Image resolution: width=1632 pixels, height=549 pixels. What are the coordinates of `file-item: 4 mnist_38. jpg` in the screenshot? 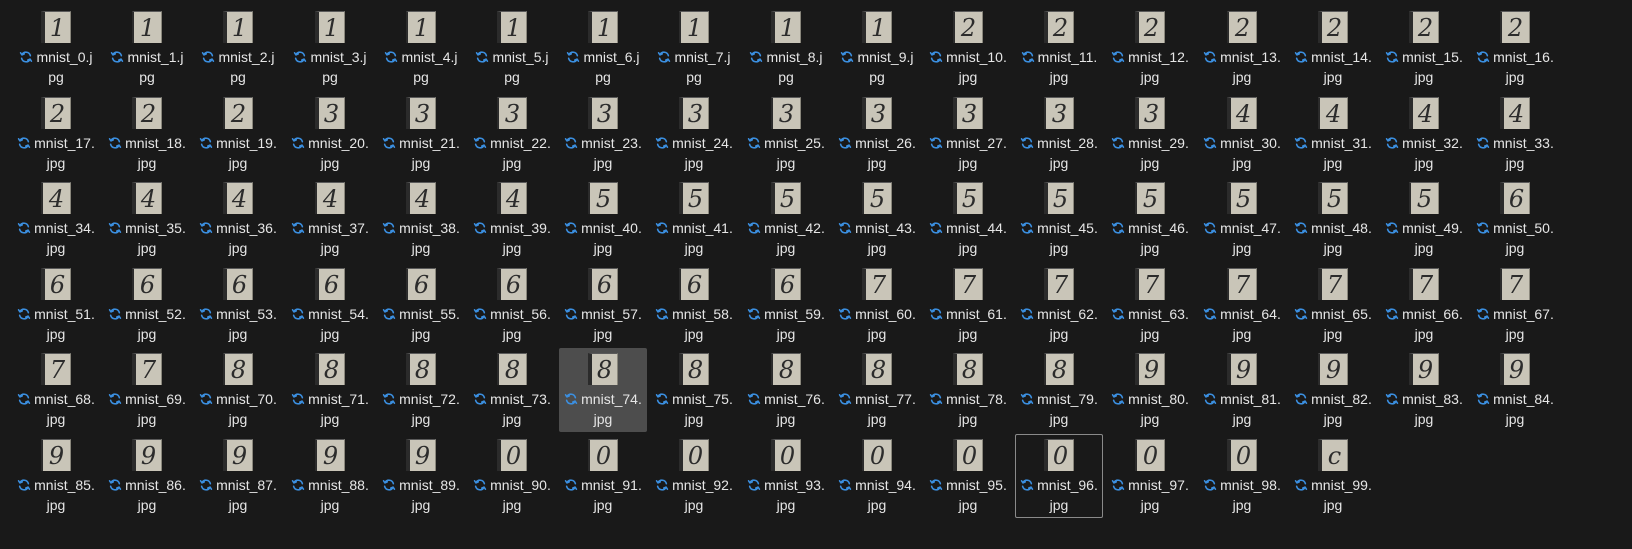 It's located at (421, 219).